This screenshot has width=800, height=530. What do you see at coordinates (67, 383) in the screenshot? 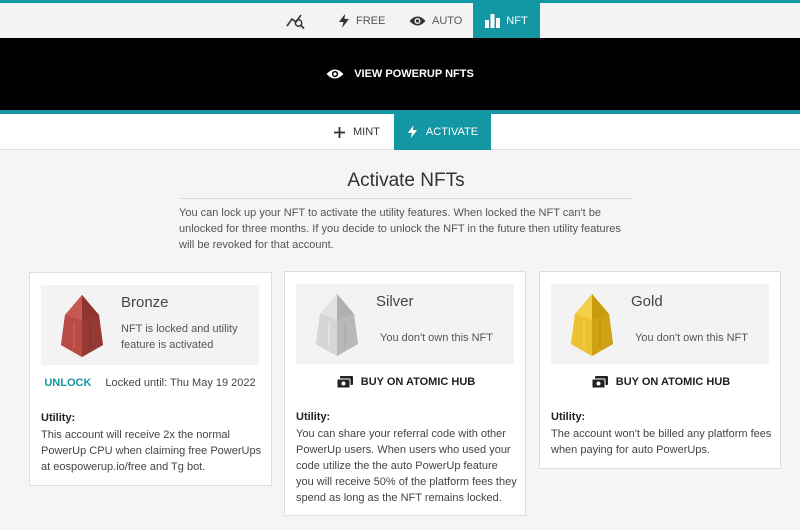
I see `unlock-button: UNLOCK` at bounding box center [67, 383].